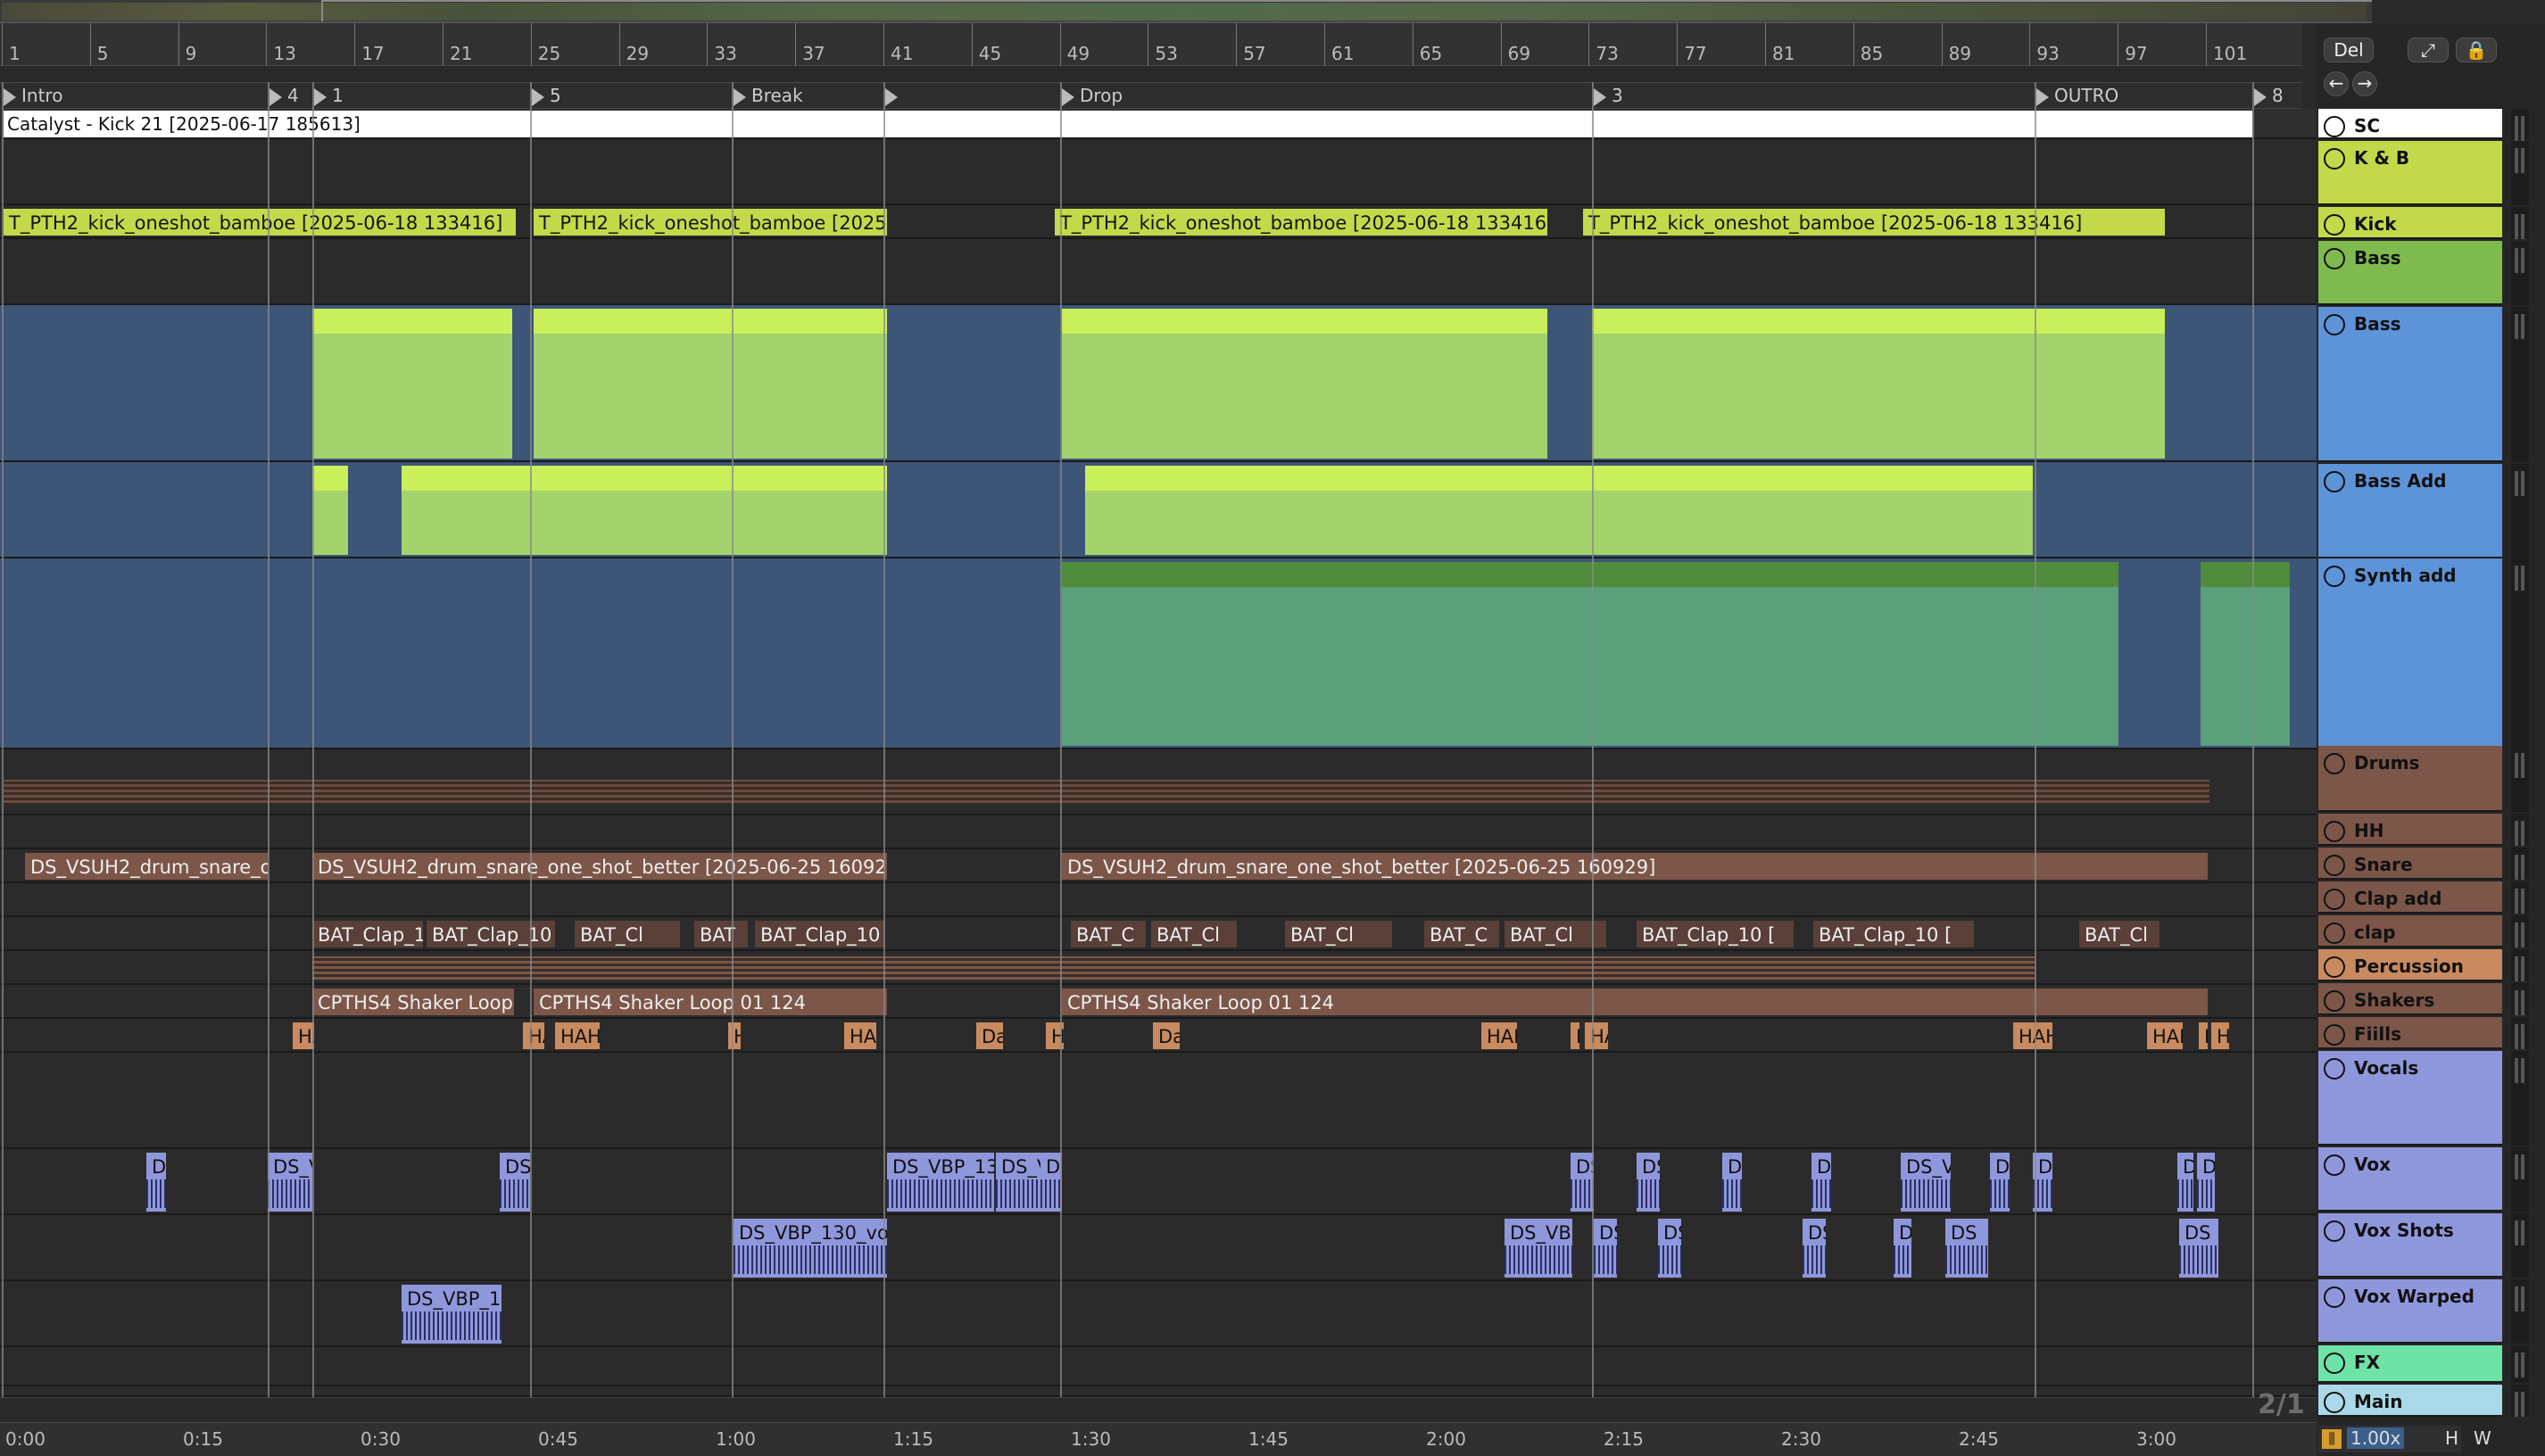 The width and height of the screenshot is (2545, 1456). I want to click on clip: DS_VBP_130, so click(940, 1182).